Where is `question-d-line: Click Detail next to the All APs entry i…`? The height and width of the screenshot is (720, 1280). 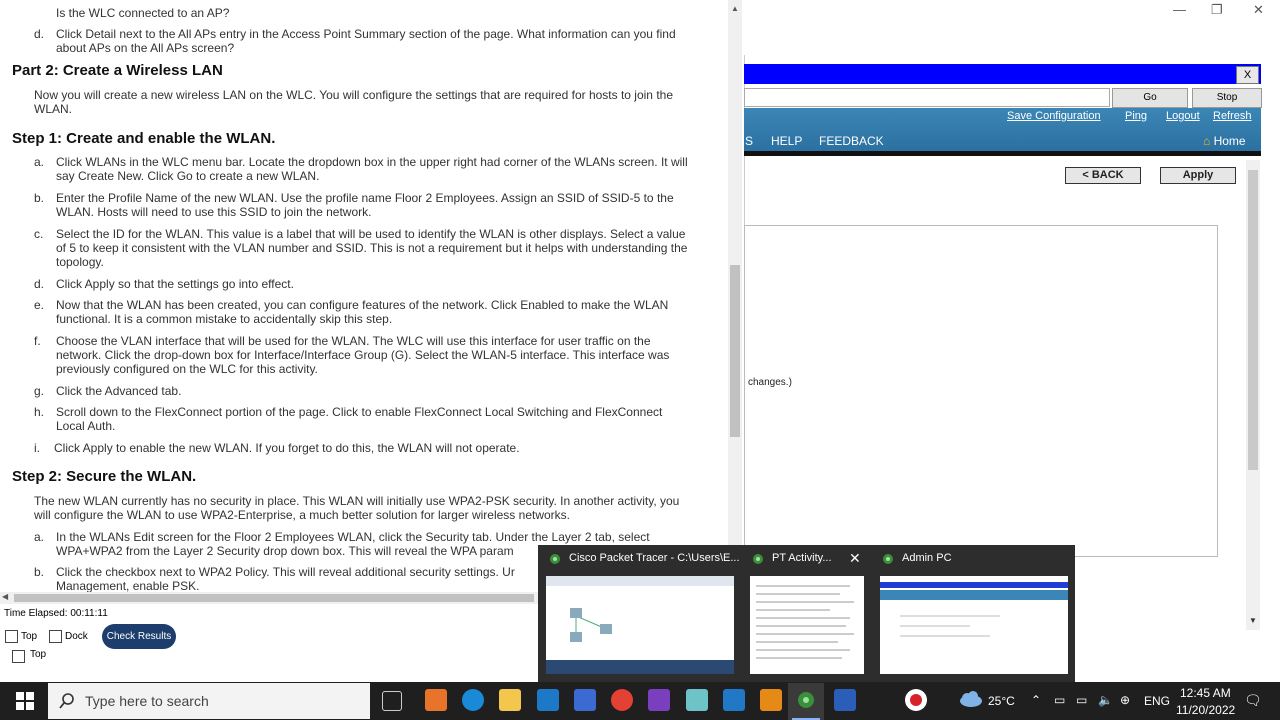 question-d-line: Click Detail next to the All APs entry i… is located at coordinates (366, 34).